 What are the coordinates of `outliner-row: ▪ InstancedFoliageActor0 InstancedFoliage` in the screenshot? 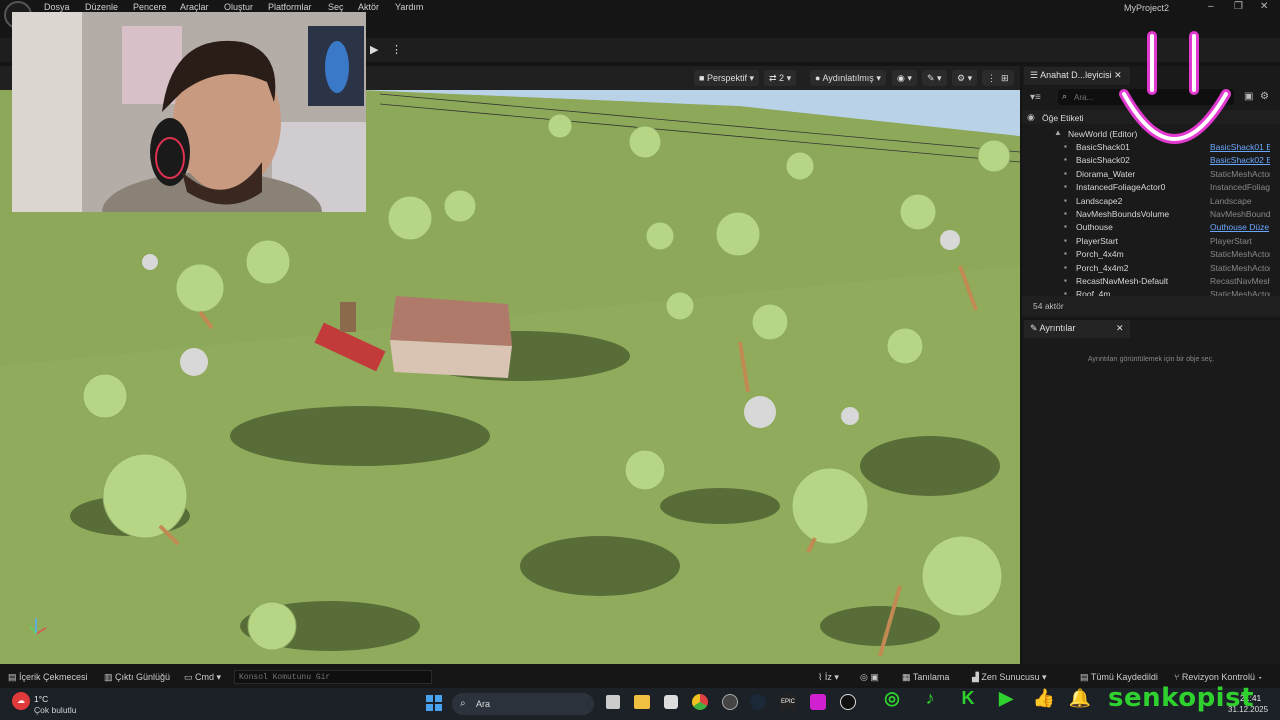 It's located at (1147, 186).